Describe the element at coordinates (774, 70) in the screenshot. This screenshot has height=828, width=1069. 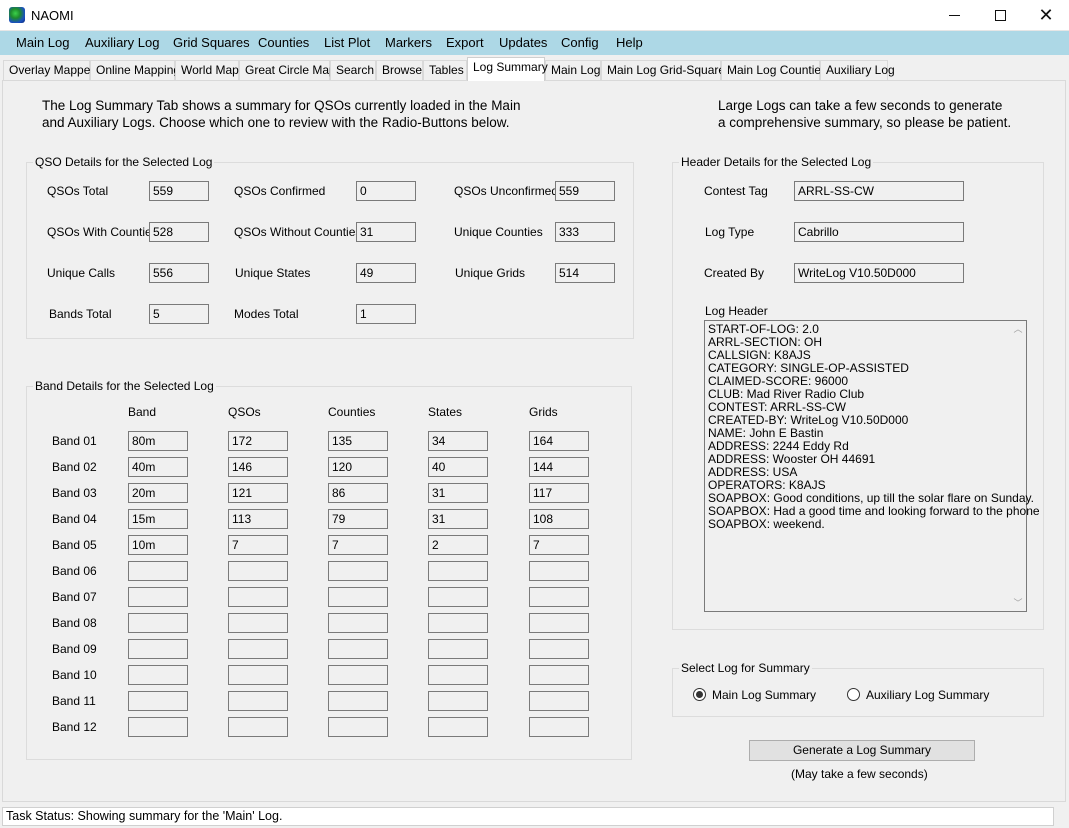
I see `tab-main-log-counties: Main Log Counties` at that location.